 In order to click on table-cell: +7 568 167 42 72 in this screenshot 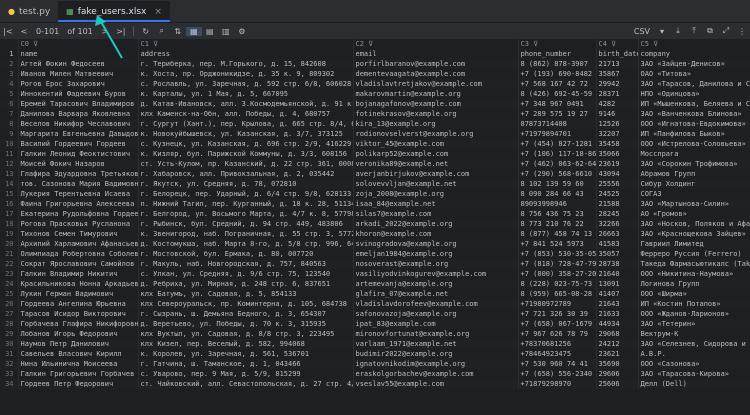, I will do `click(557, 84)`.